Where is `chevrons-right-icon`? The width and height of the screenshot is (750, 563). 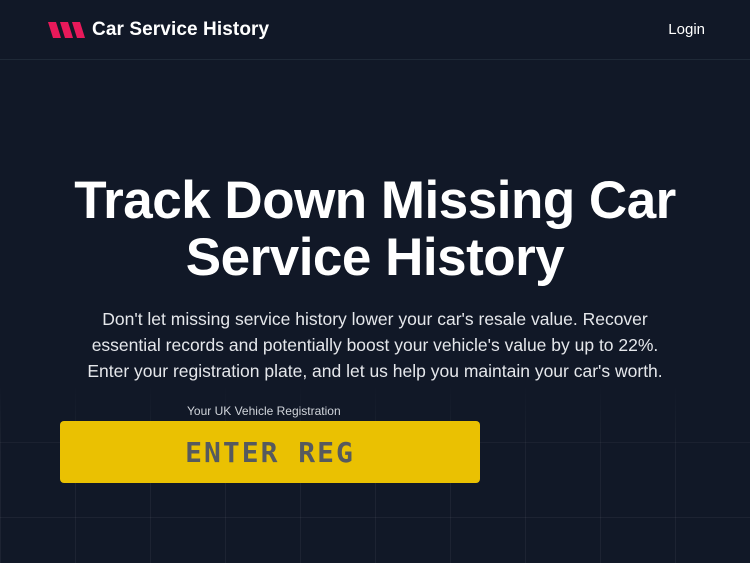
chevrons-right-icon is located at coordinates (66, 30).